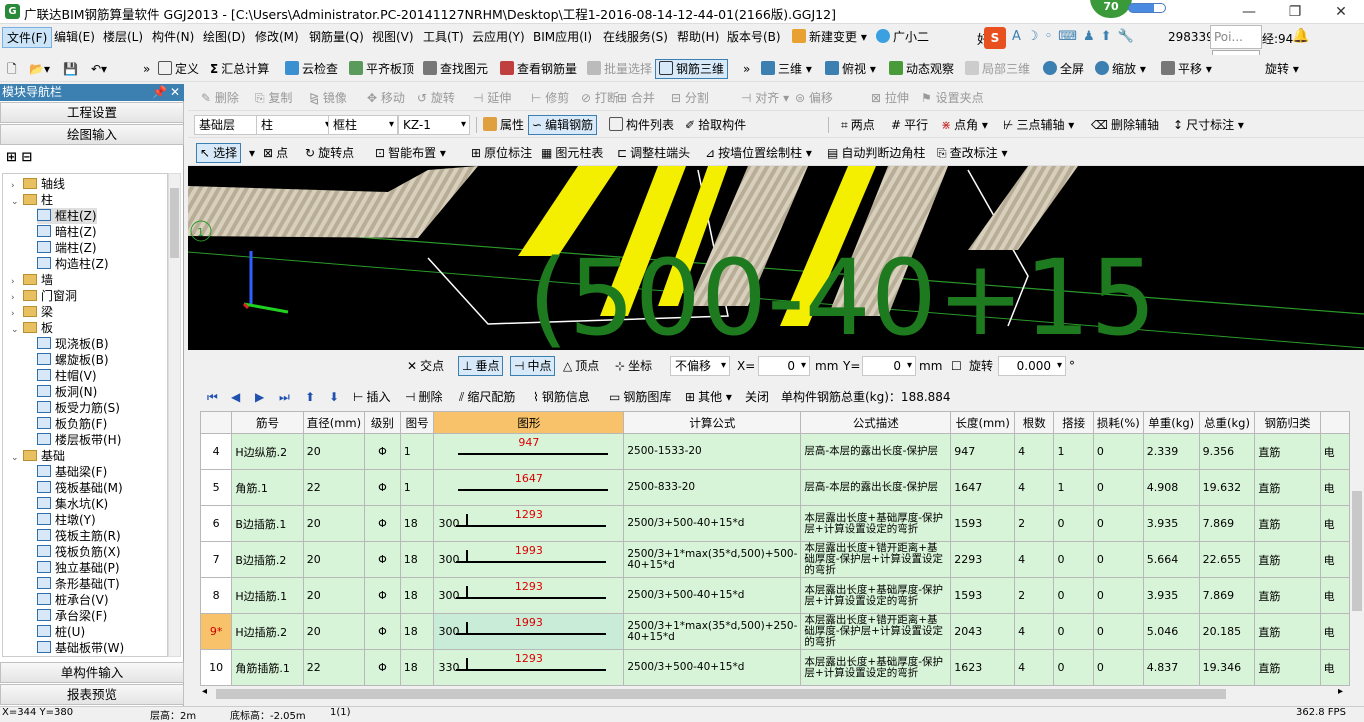 The height and width of the screenshot is (722, 1364). Describe the element at coordinates (1171, 451) in the screenshot. I see `cell-uw: 2.339` at that location.